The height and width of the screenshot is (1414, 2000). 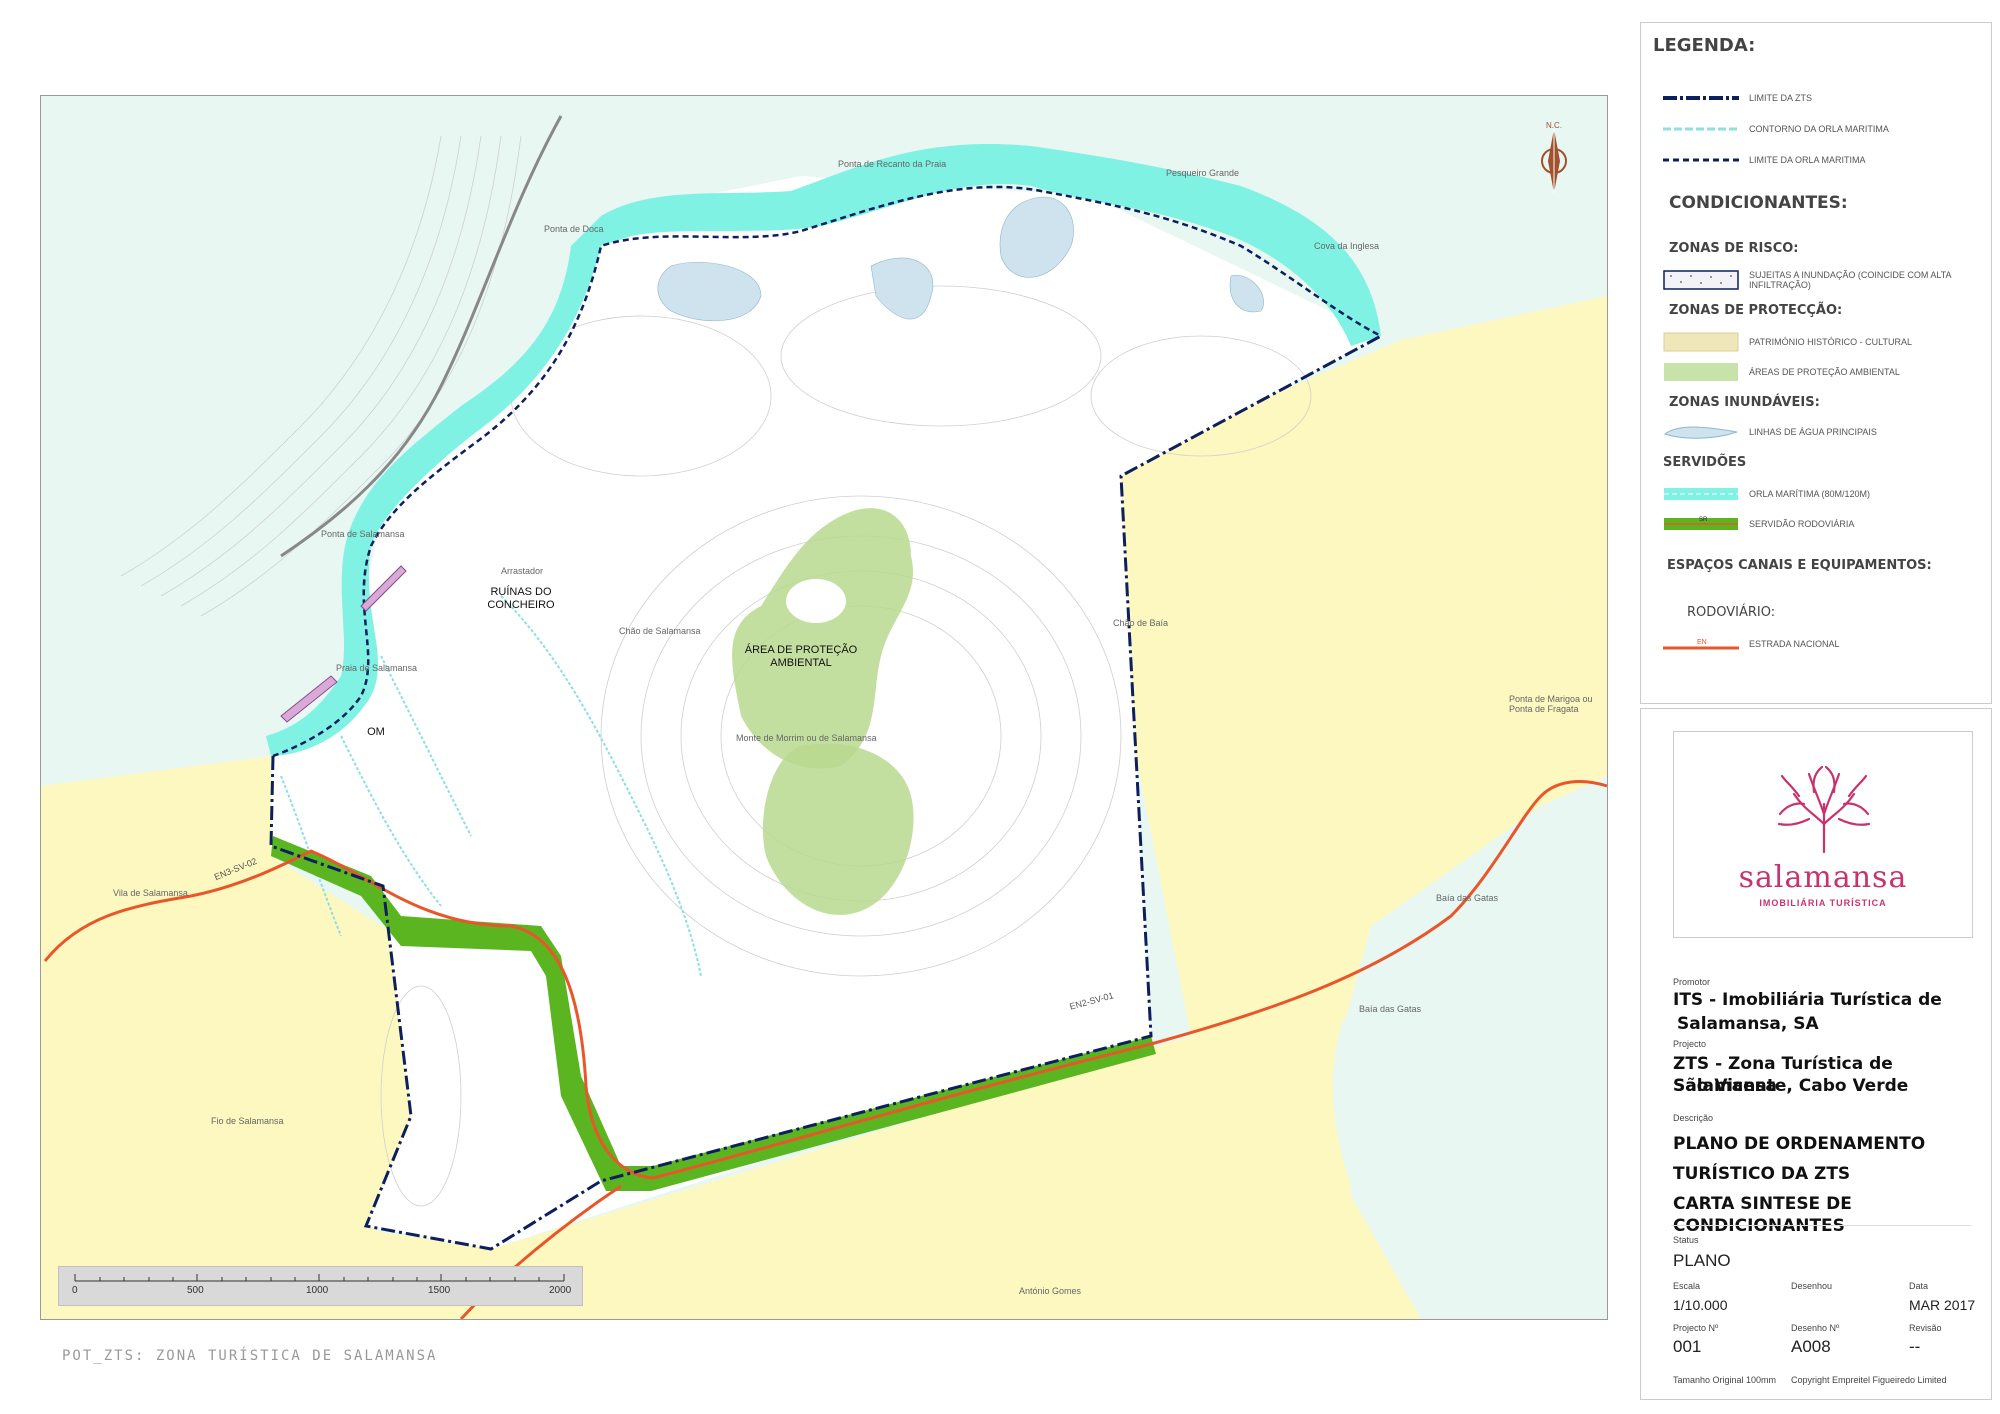 I want to click on north-arrow: N.C., so click(x=1554, y=166).